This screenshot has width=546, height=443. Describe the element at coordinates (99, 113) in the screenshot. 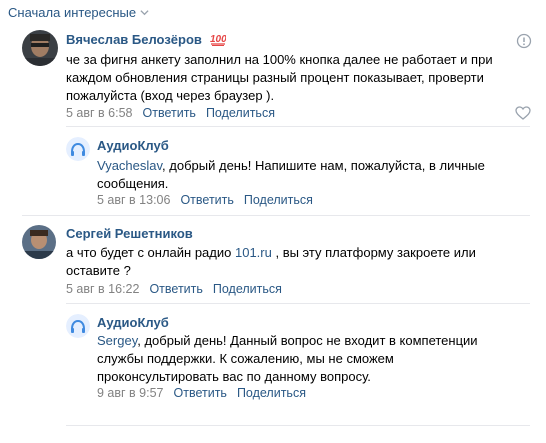

I see `comment-date: 5 авг в 6:58` at that location.